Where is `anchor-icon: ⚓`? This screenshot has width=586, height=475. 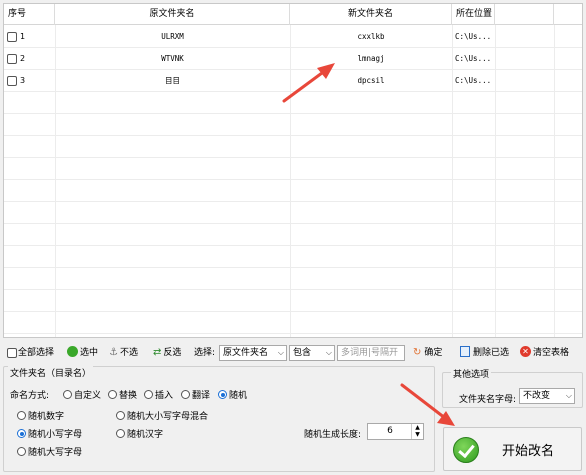 anchor-icon: ⚓ is located at coordinates (113, 352).